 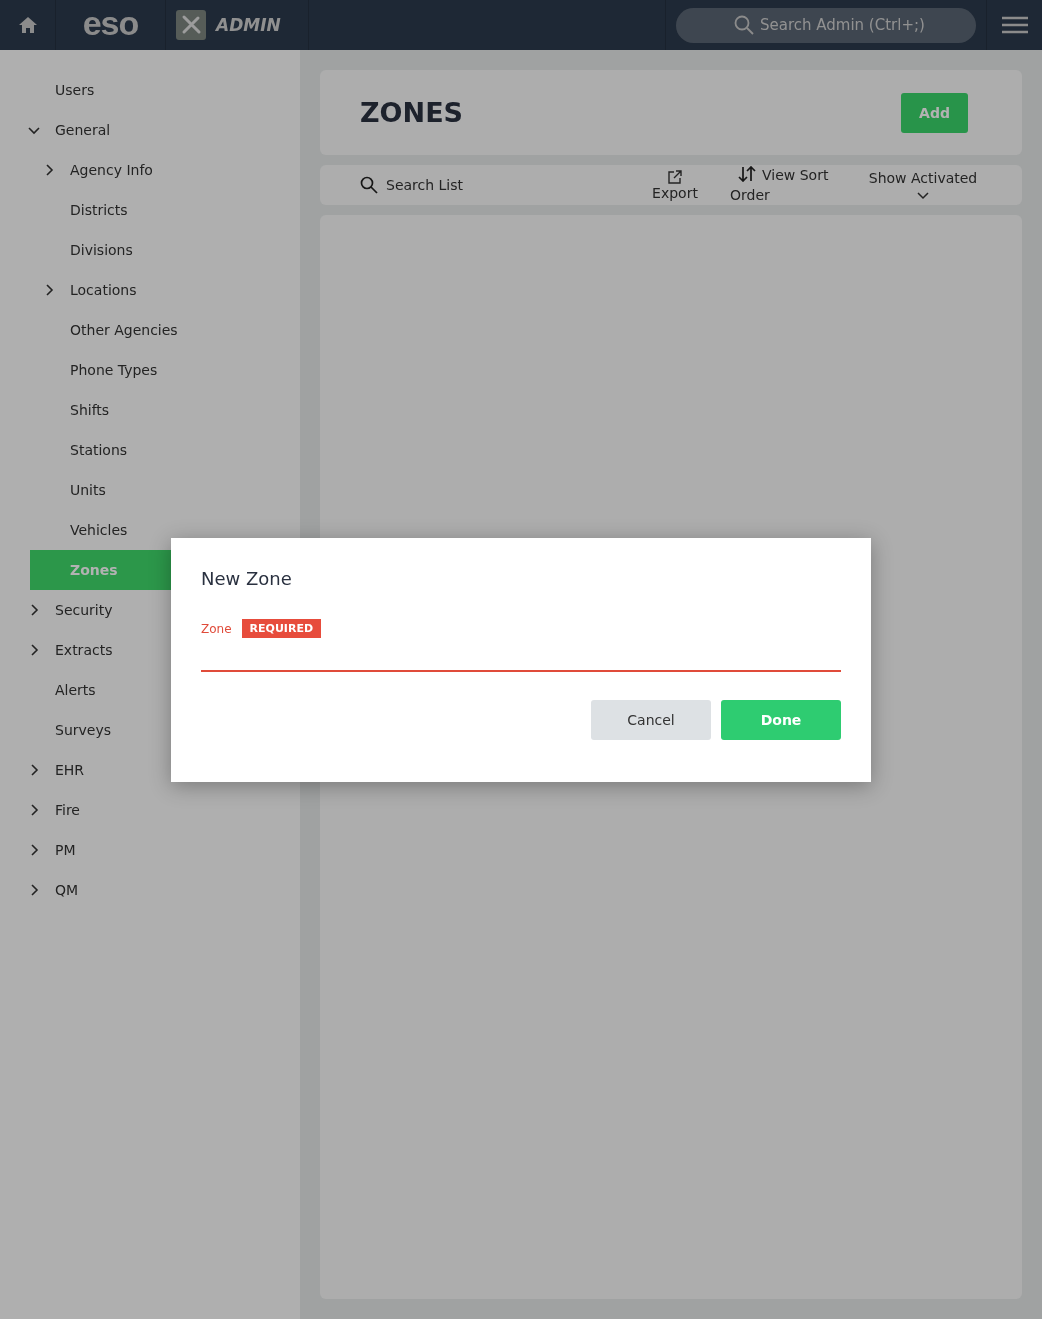 I want to click on export-button: Export, so click(x=675, y=185).